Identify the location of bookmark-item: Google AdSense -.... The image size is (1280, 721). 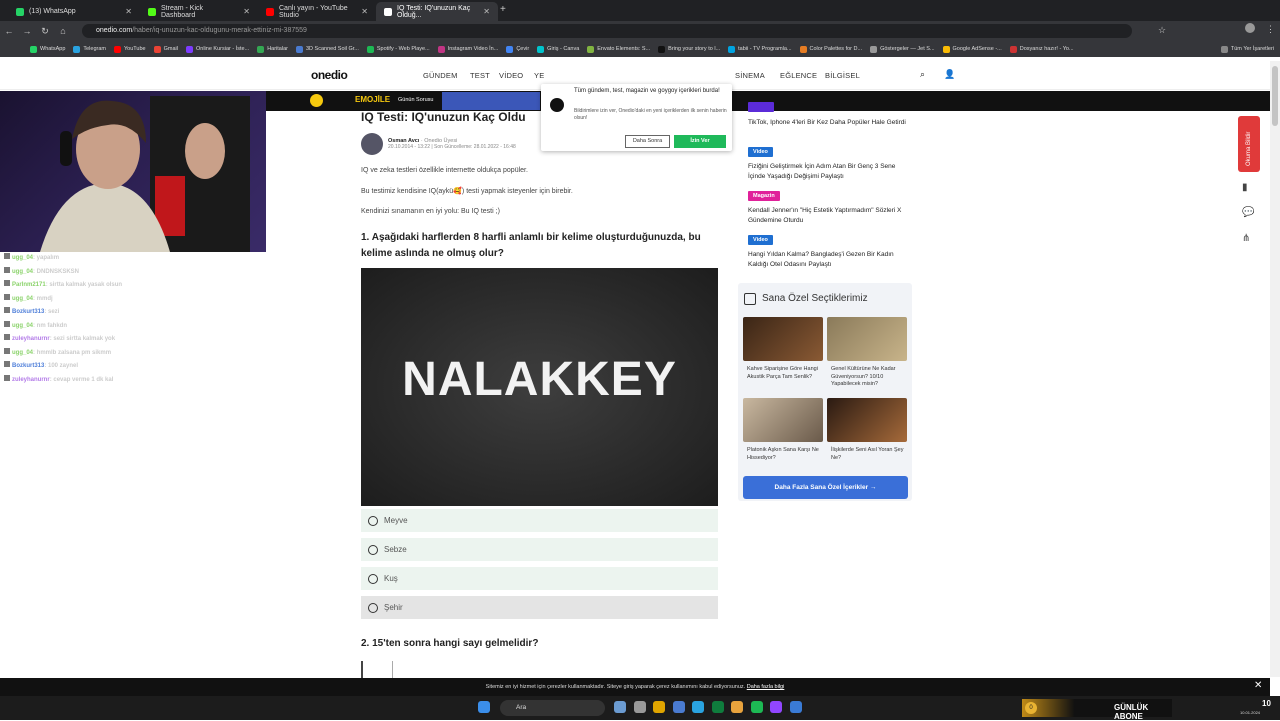
(972, 49).